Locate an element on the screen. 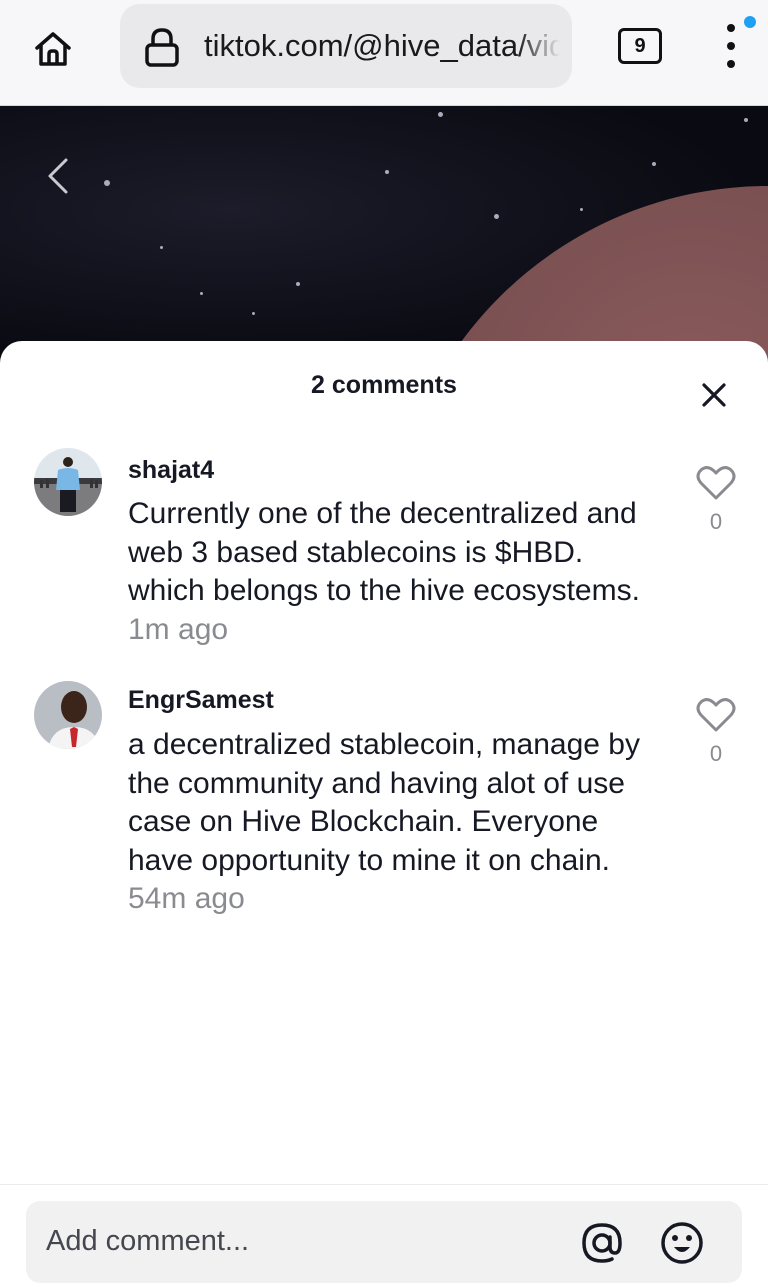  notification-dot is located at coordinates (750, 22).